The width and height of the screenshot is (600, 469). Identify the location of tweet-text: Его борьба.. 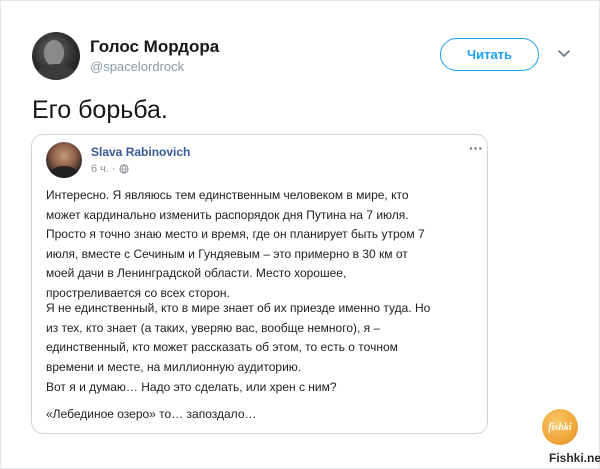
(100, 110).